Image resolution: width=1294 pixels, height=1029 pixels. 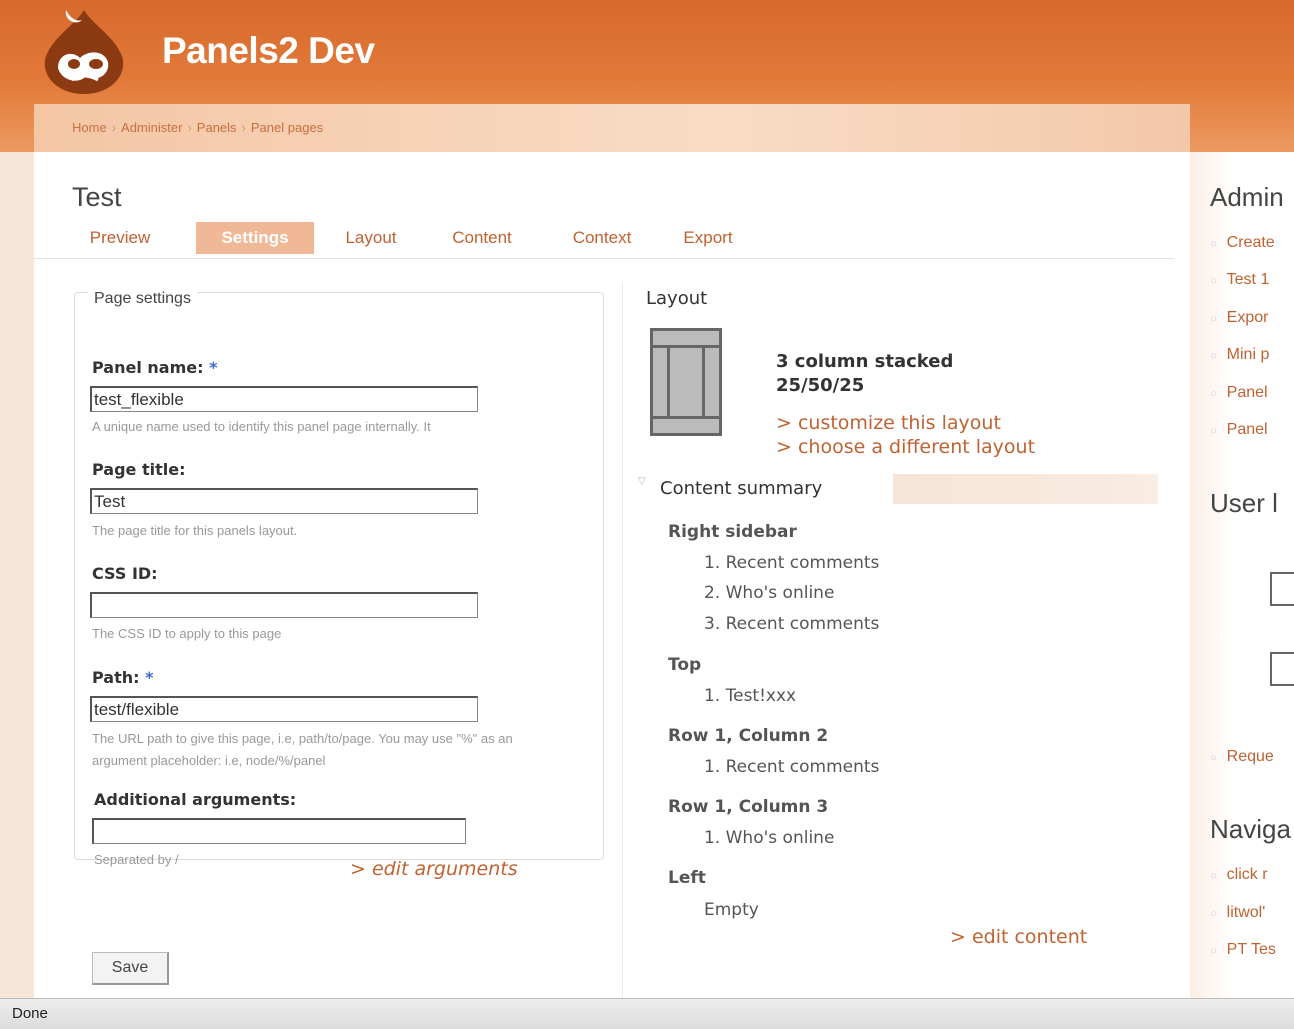 I want to click on sidebar-admin-item-label: Mini p, so click(x=1248, y=354).